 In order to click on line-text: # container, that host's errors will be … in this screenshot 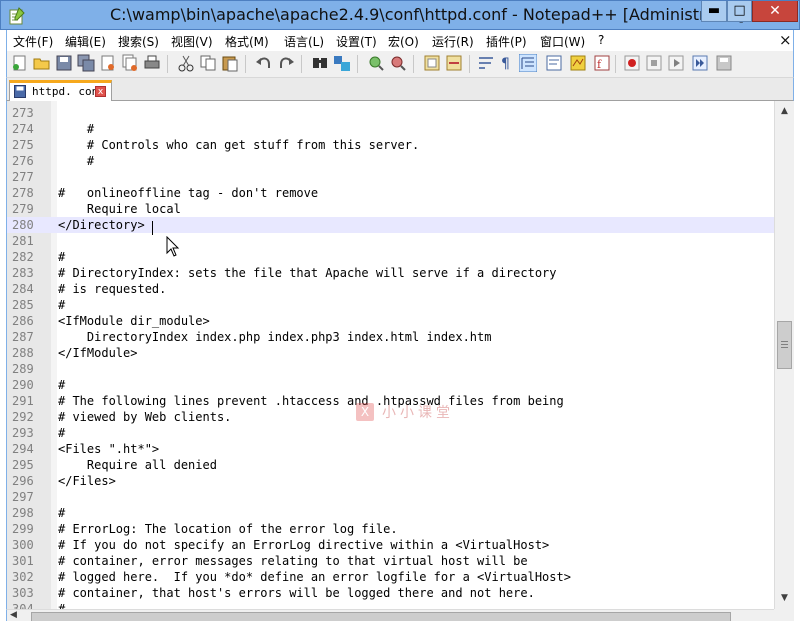, I will do `click(296, 593)`.